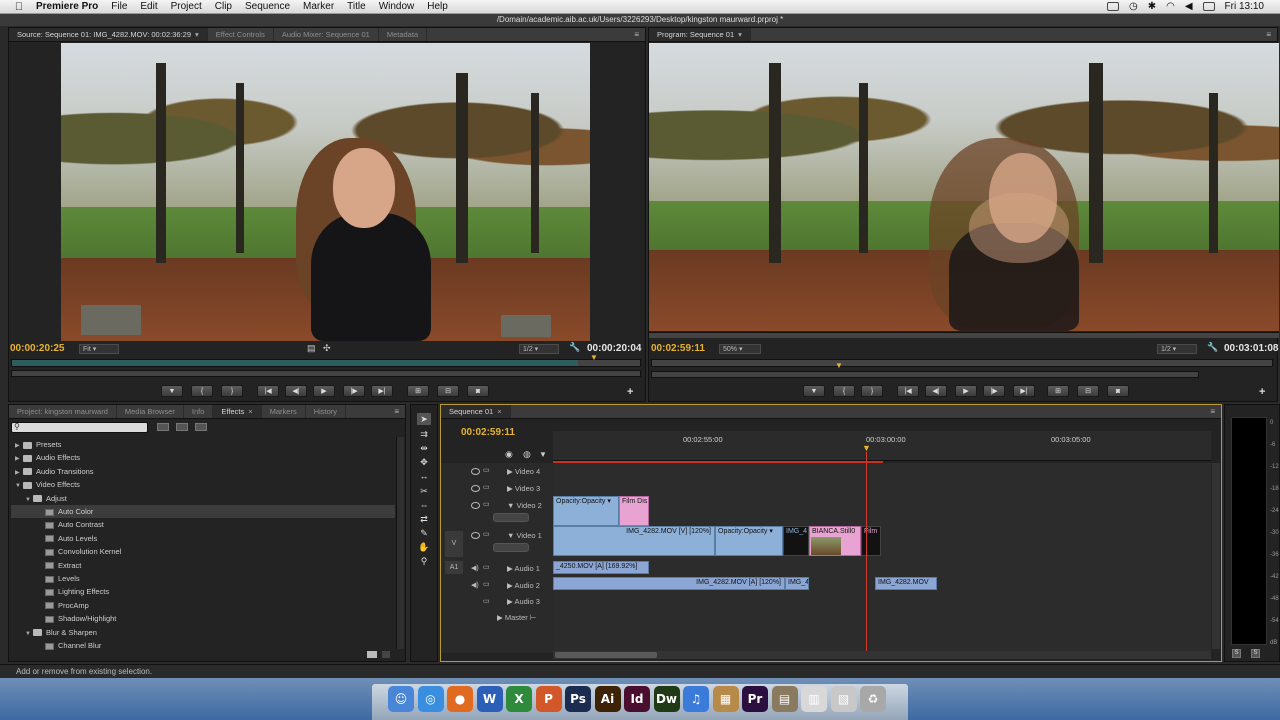  Describe the element at coordinates (119, 6) in the screenshot. I see `menu-file: File` at that location.